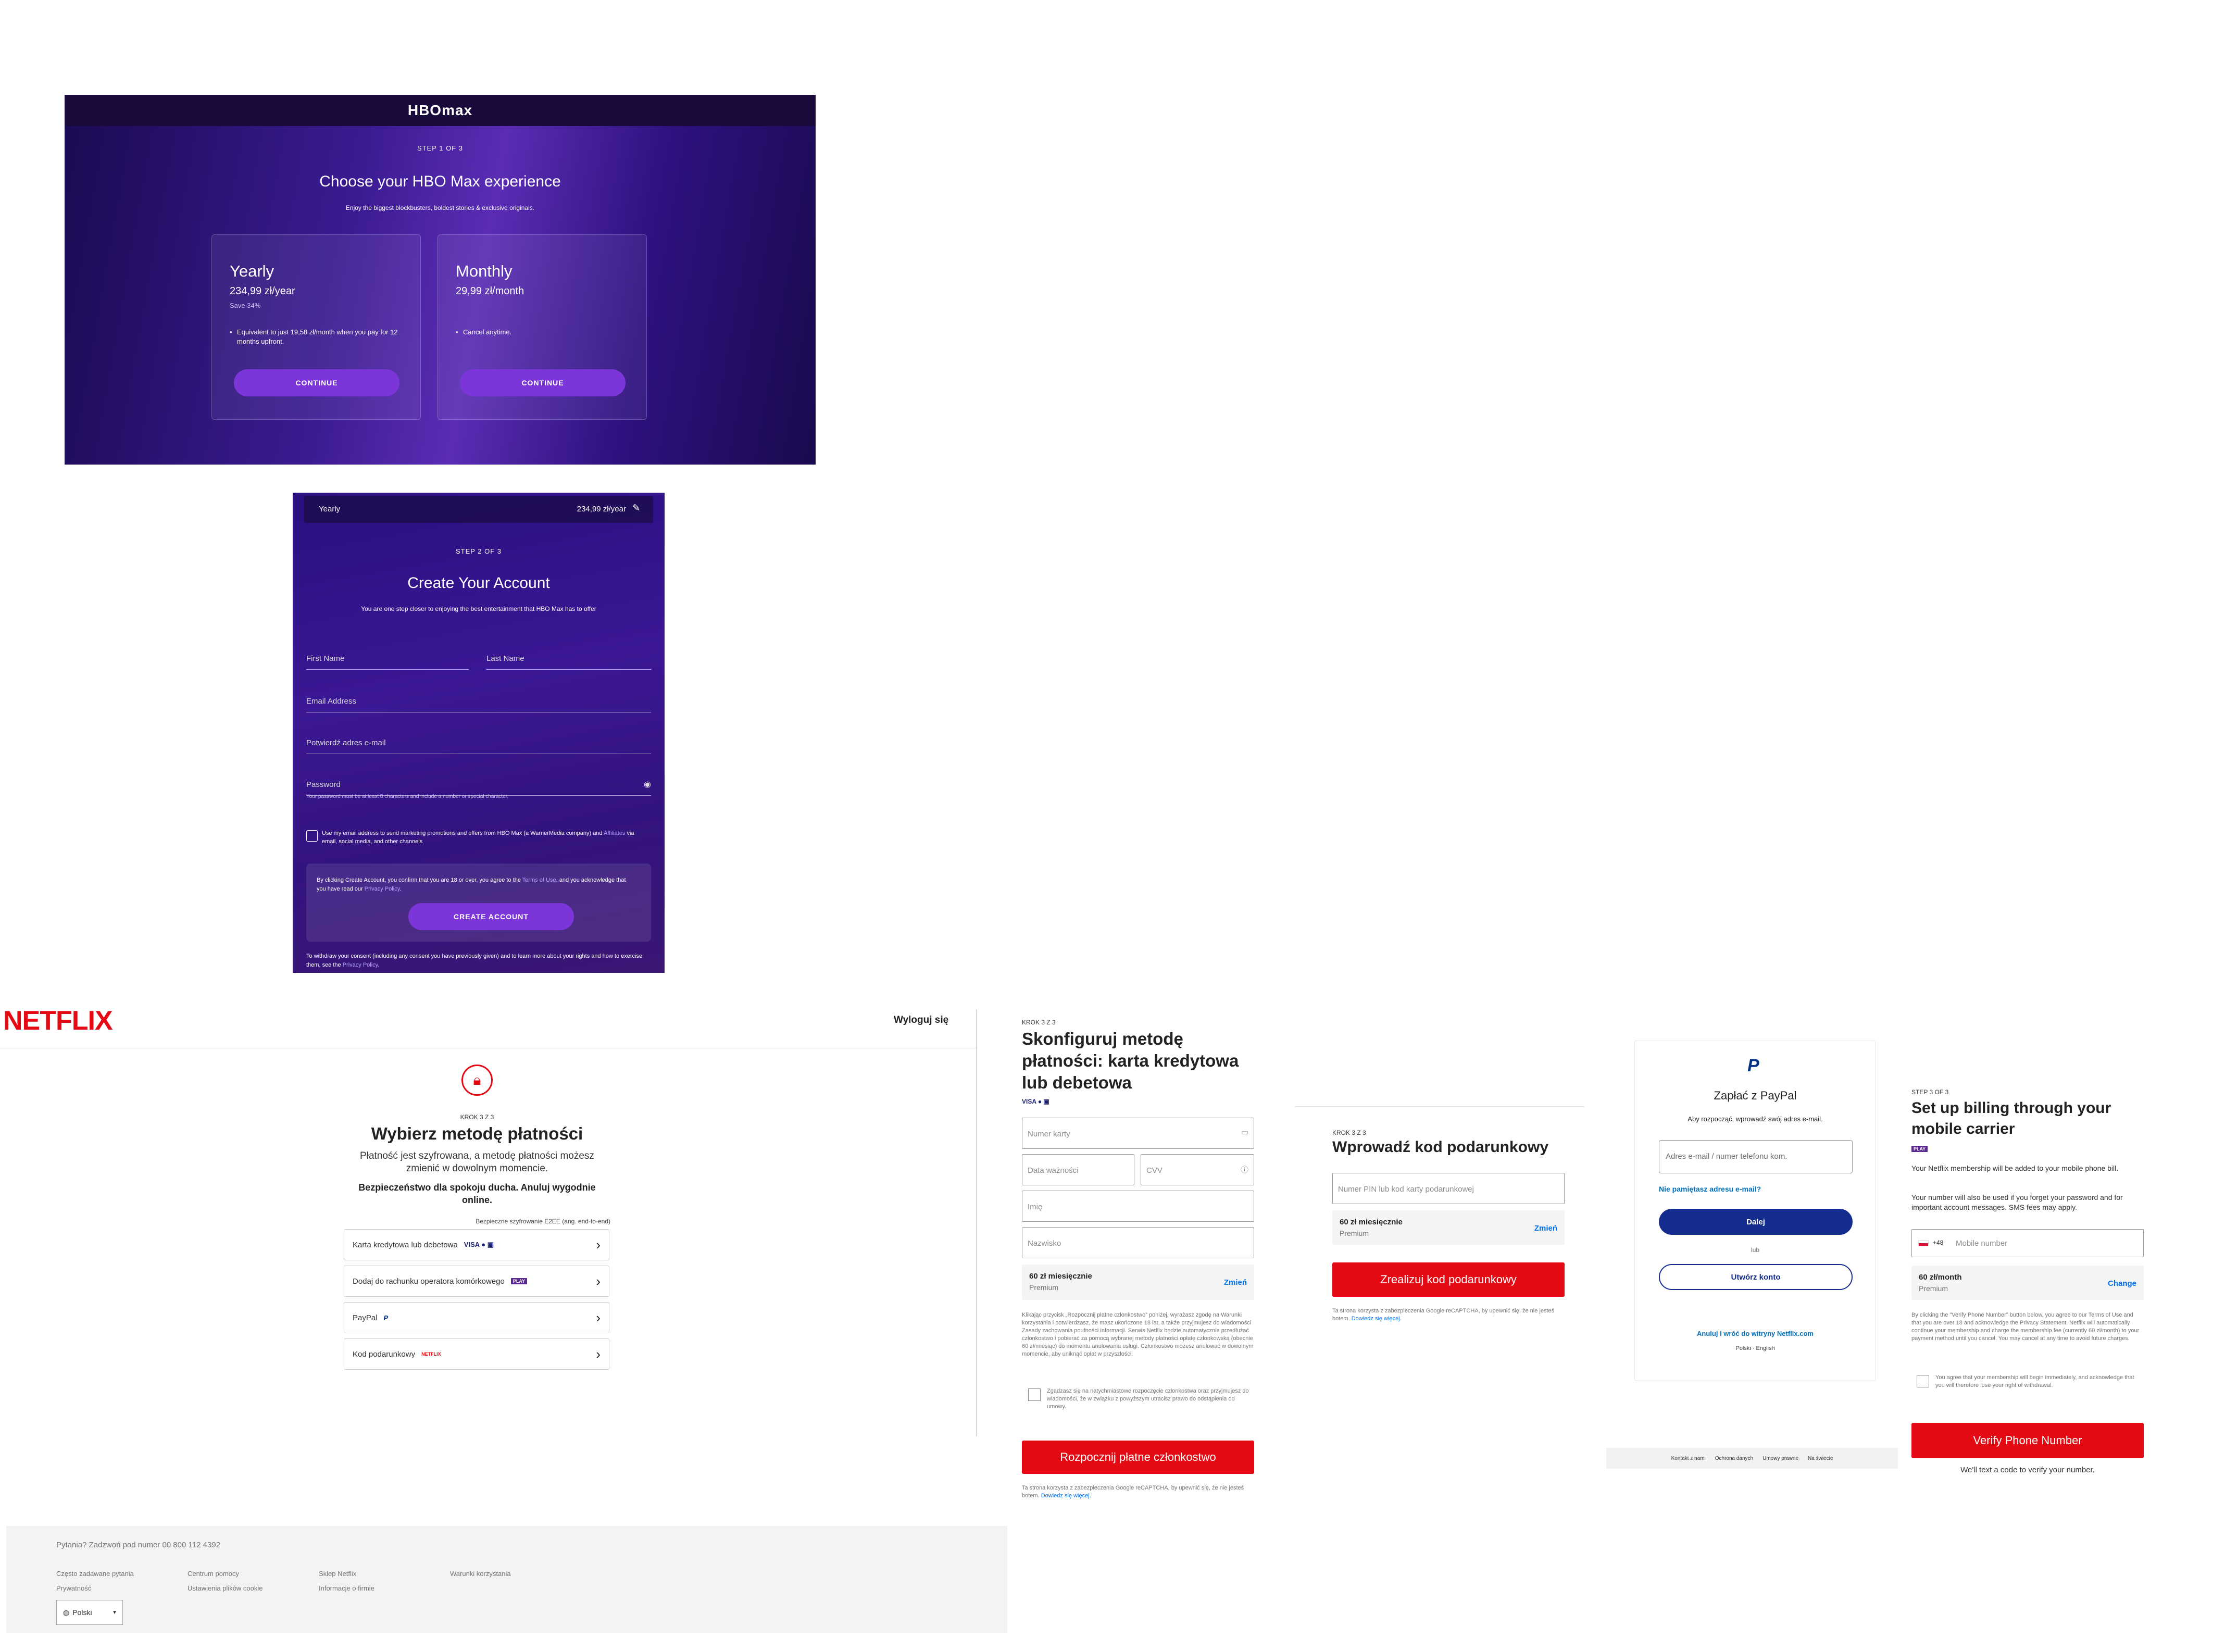 Image resolution: width=2225 pixels, height=1652 pixels. I want to click on paypal-email-input: Adres e-mail / numer telefonu kom., so click(1756, 1156).